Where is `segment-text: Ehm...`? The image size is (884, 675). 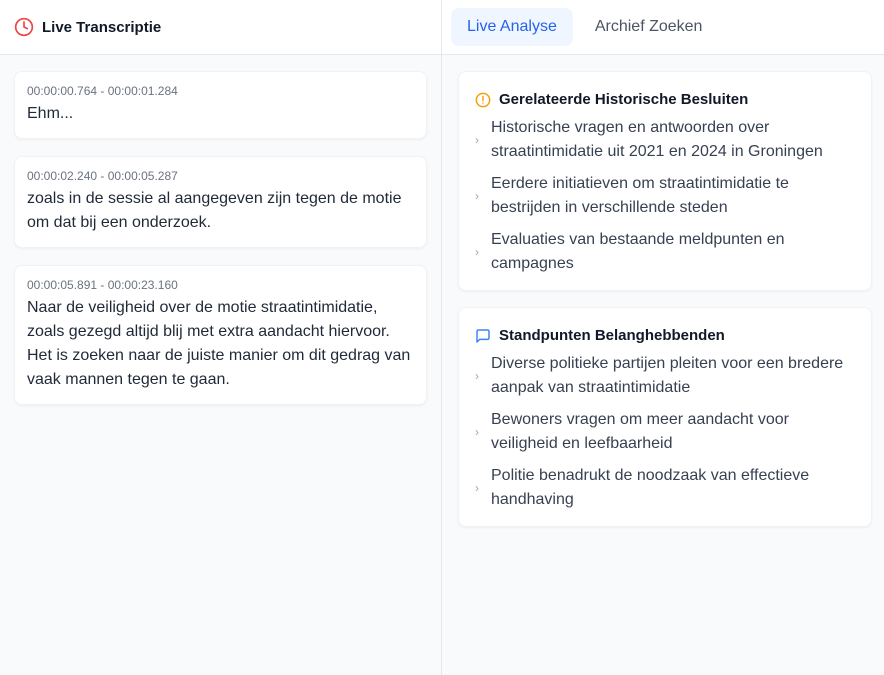 segment-text: Ehm... is located at coordinates (50, 113).